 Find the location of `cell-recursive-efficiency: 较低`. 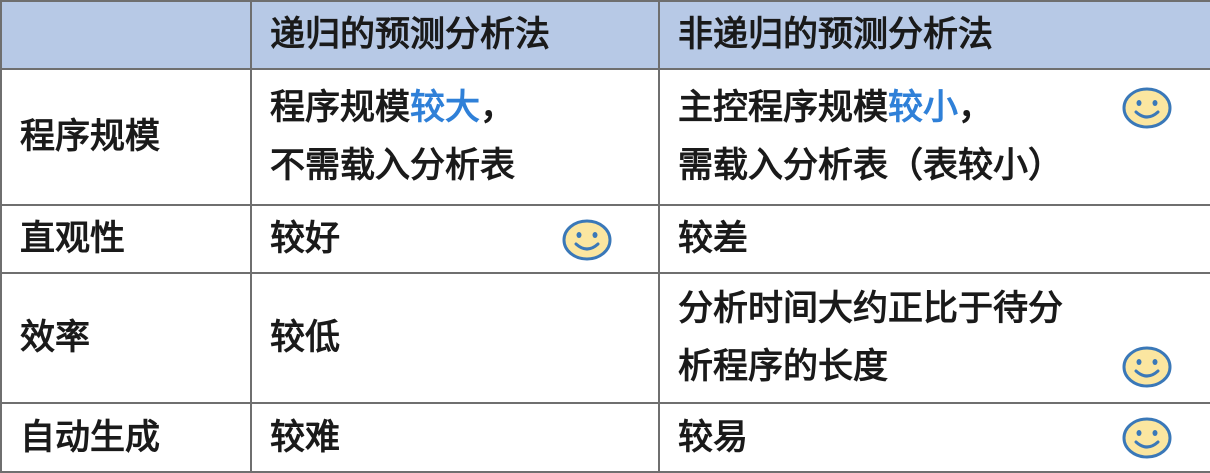

cell-recursive-efficiency: 较低 is located at coordinates (455, 338).